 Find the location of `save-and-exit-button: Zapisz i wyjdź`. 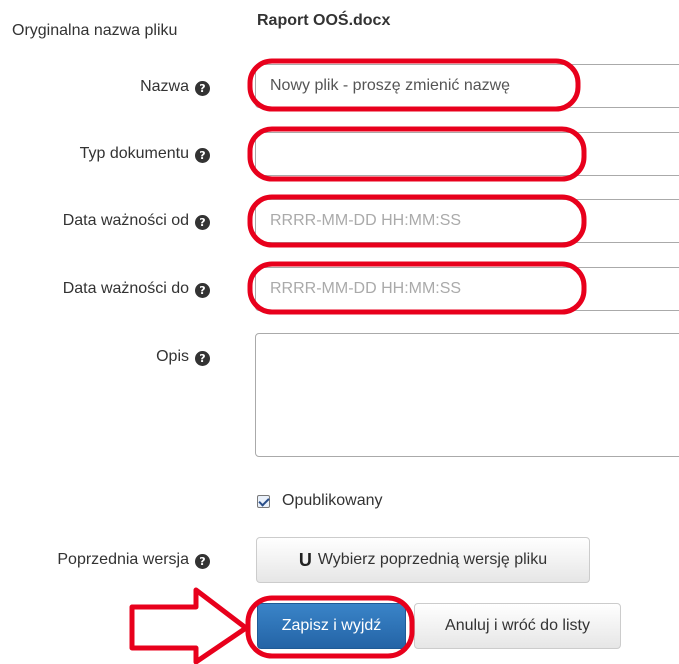

save-and-exit-button: Zapisz i wyjdź is located at coordinates (331, 626).